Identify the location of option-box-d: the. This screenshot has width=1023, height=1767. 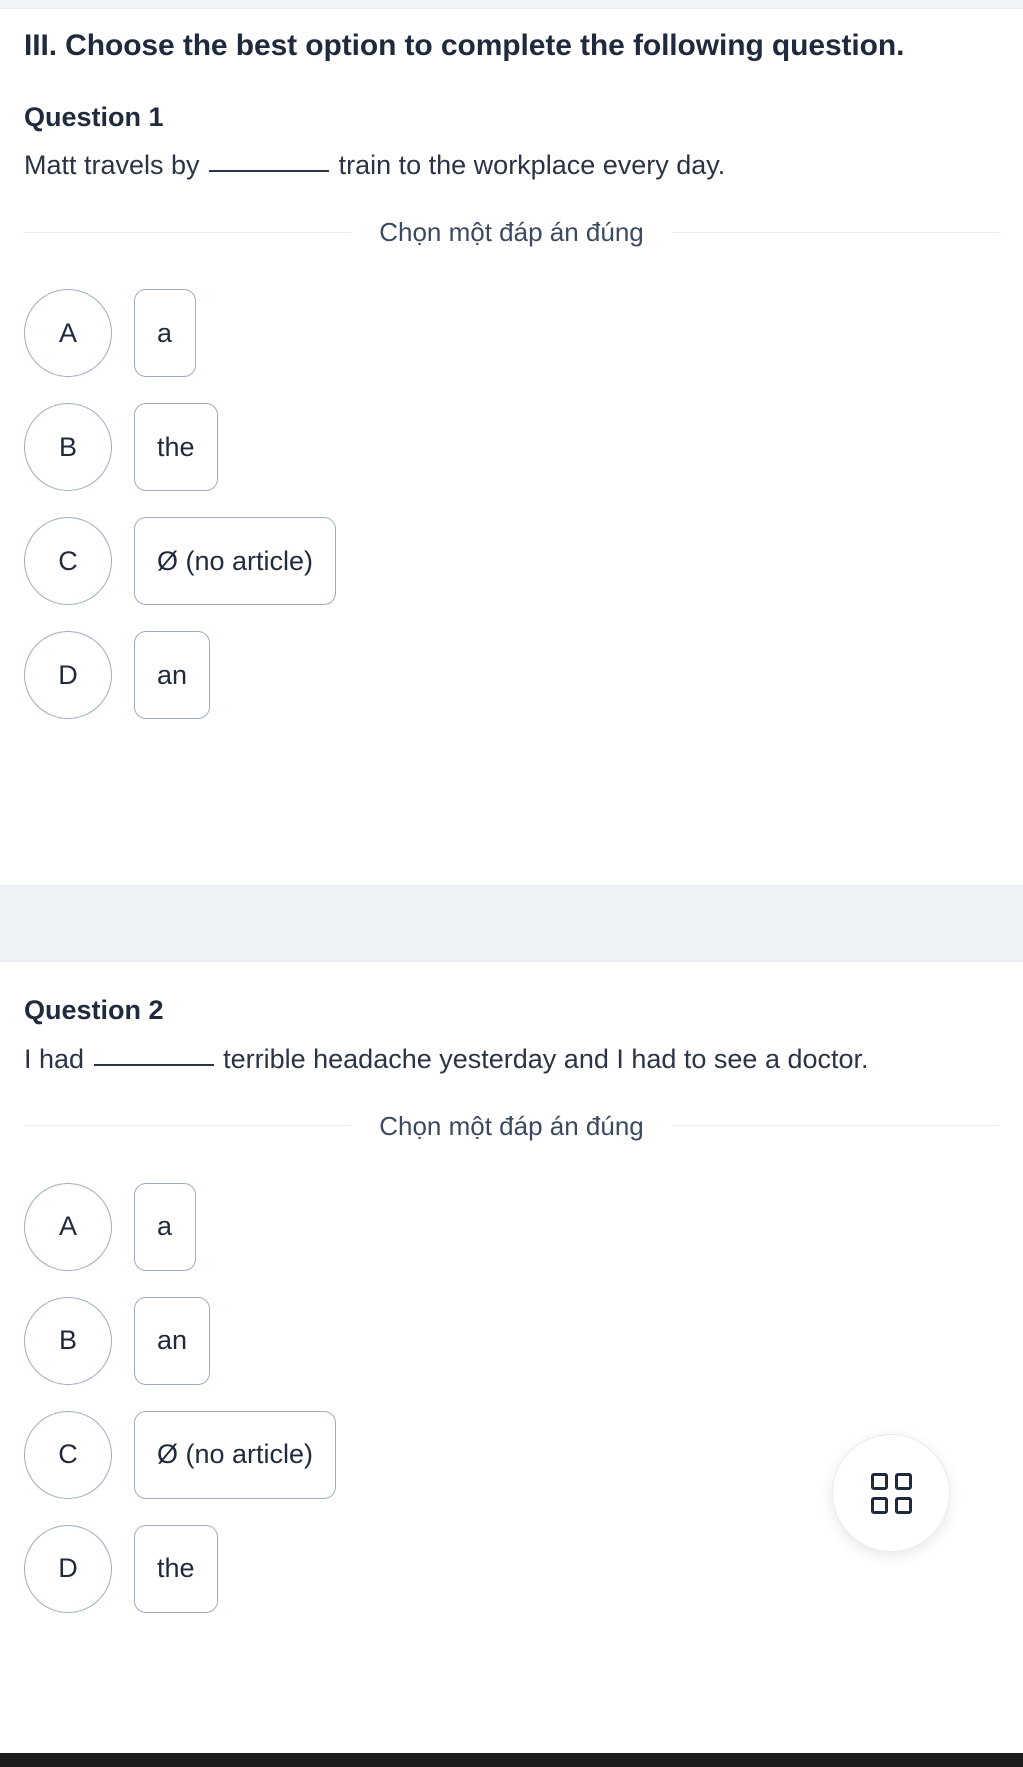
(176, 1568).